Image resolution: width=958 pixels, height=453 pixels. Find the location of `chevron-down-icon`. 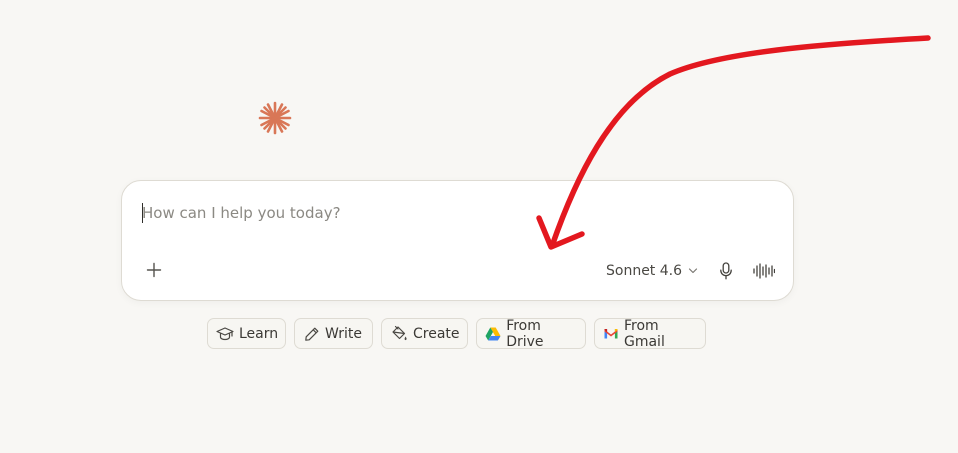

chevron-down-icon is located at coordinates (693, 271).